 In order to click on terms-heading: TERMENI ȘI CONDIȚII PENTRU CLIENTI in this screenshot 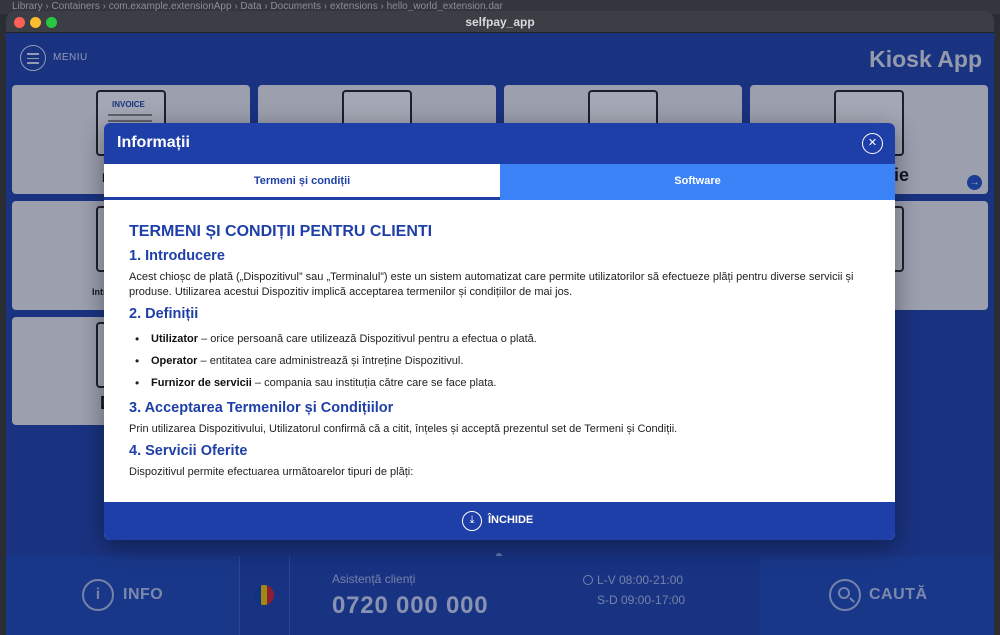, I will do `click(281, 231)`.